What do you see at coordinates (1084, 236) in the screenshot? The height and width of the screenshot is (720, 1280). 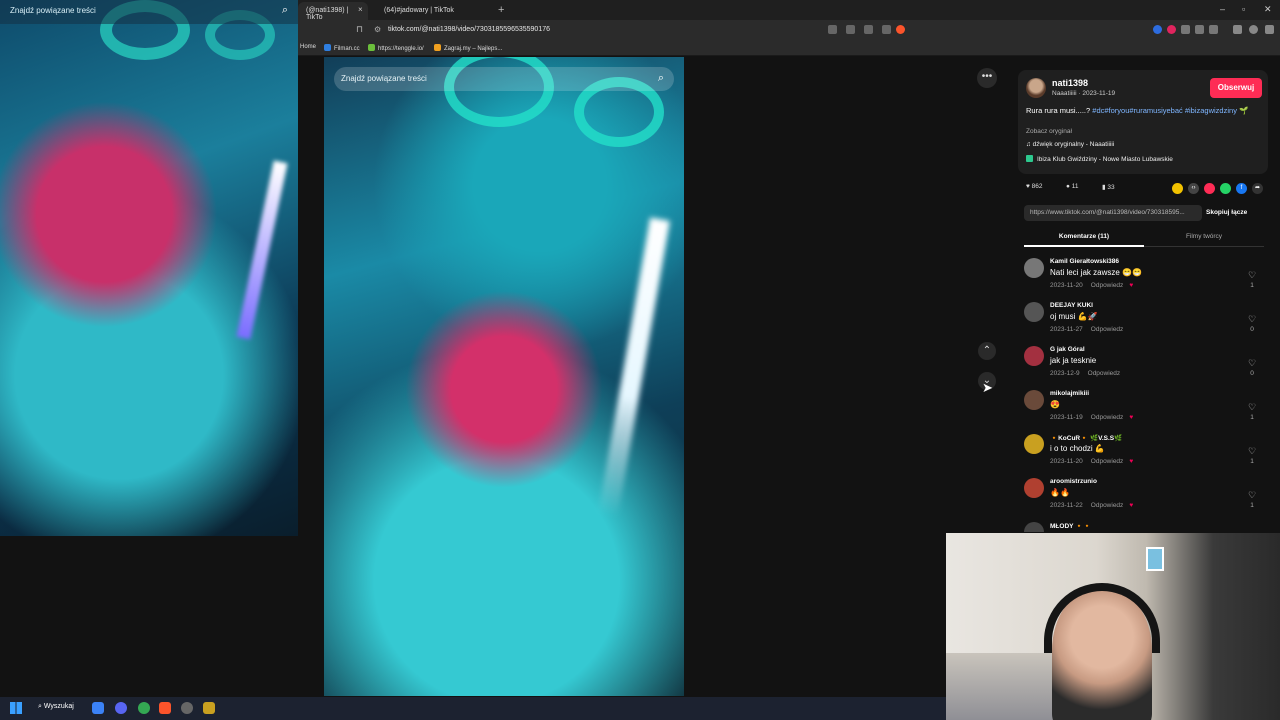 I see `tab-comments: Komentarze (11)` at bounding box center [1084, 236].